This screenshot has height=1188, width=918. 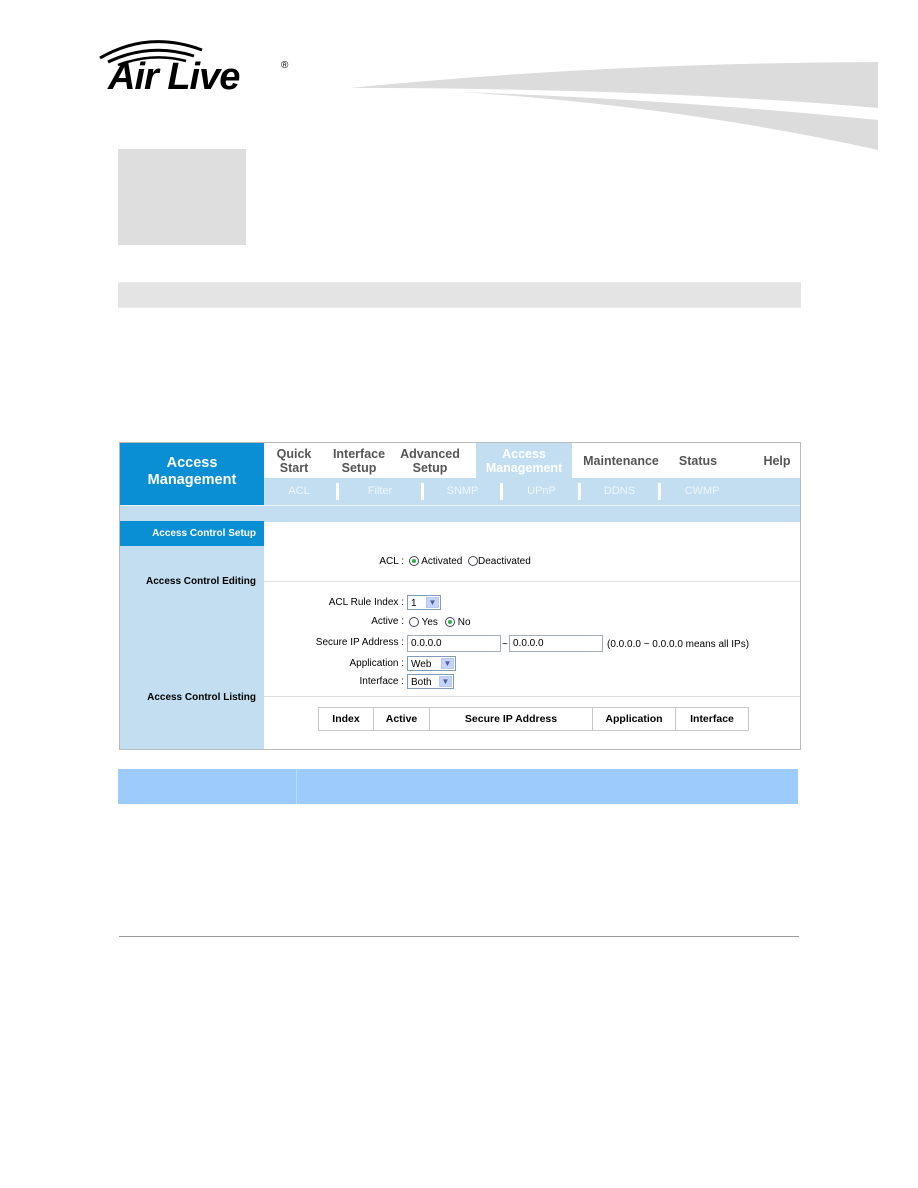 What do you see at coordinates (504, 561) in the screenshot?
I see `acl-deactivated-label: Deactivated` at bounding box center [504, 561].